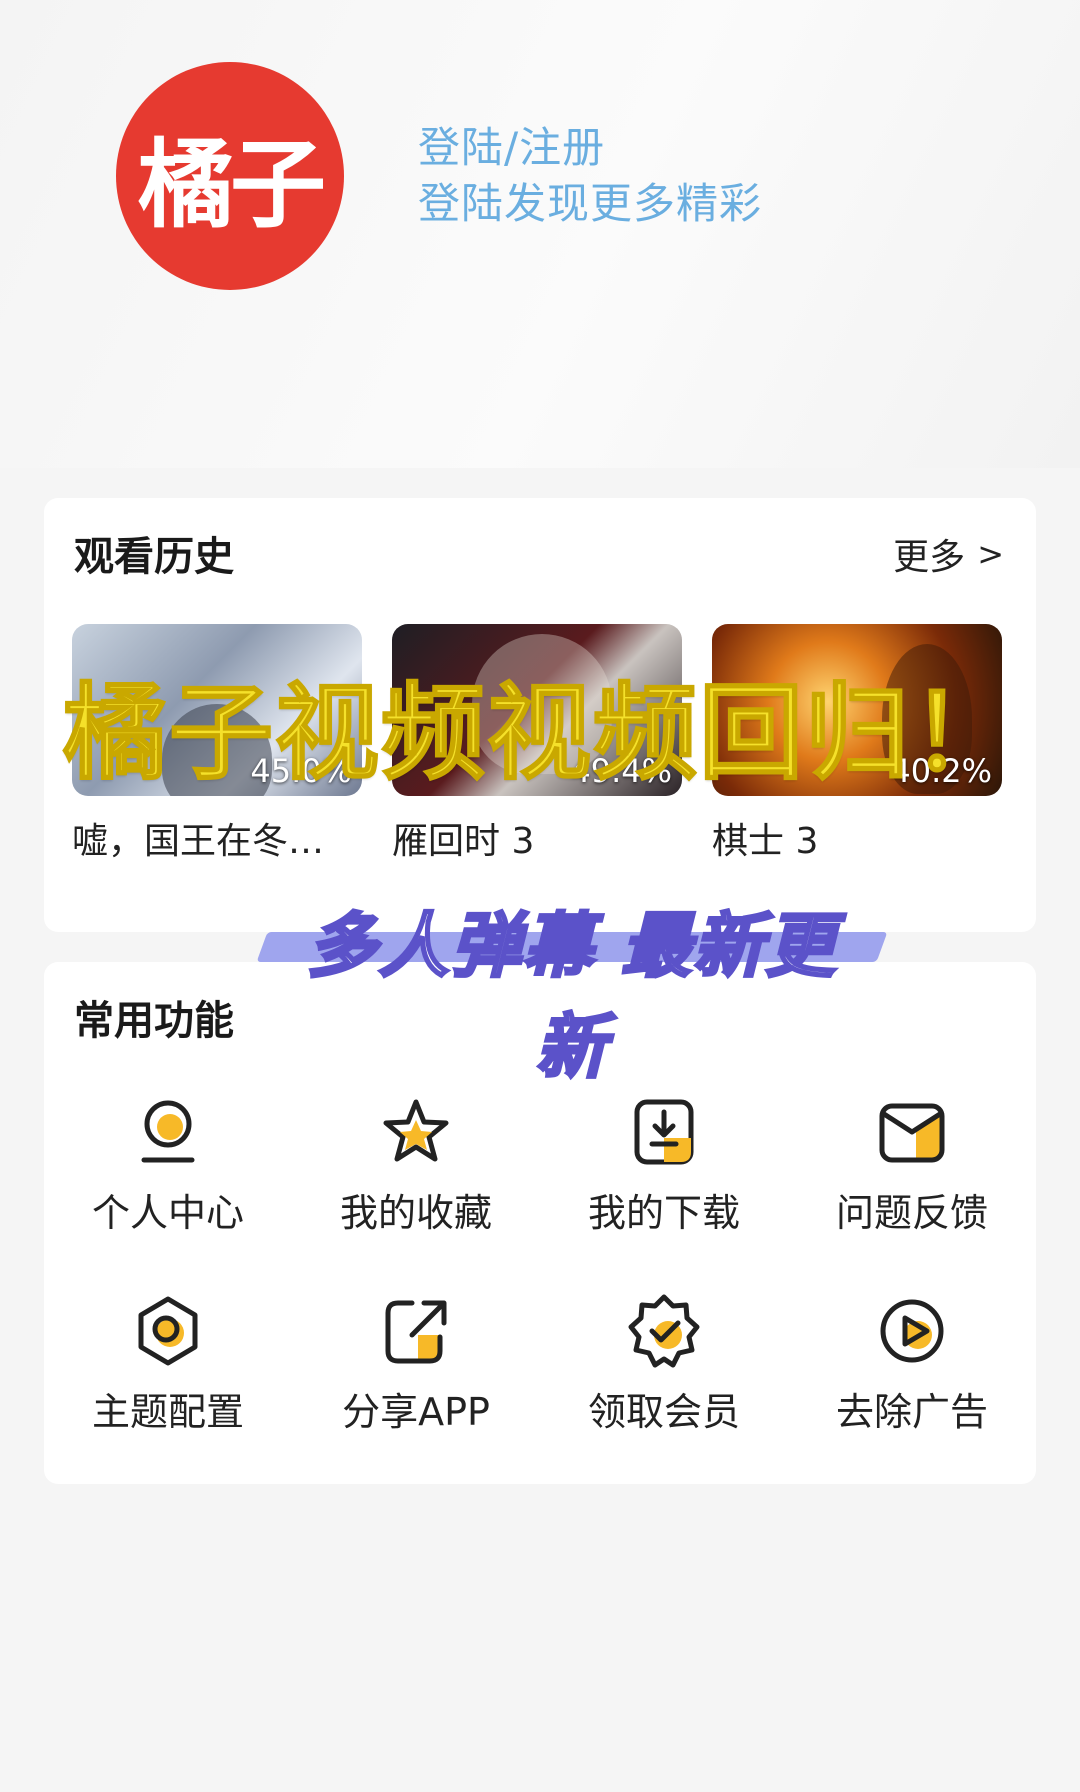 This screenshot has height=1792, width=1080. Describe the element at coordinates (415, 1213) in the screenshot. I see `function-label: 我的收藏` at that location.